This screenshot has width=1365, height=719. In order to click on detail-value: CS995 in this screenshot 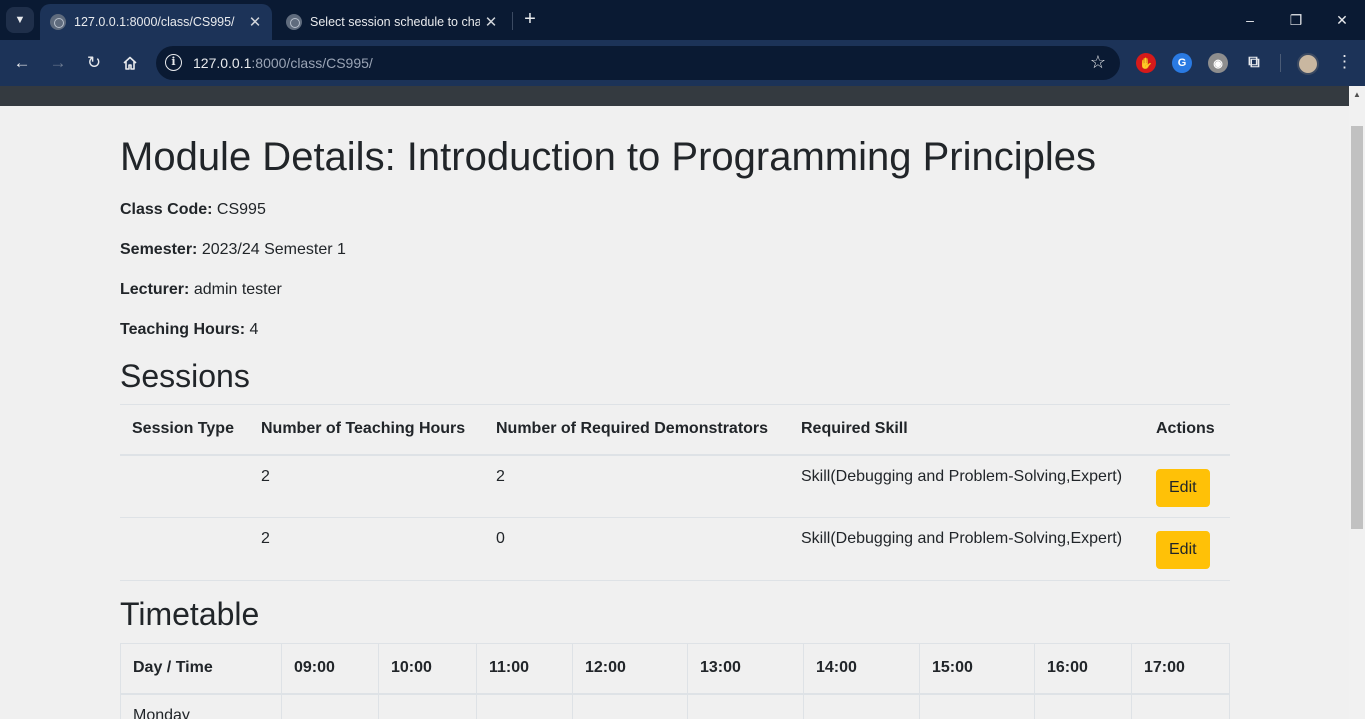, I will do `click(241, 209)`.